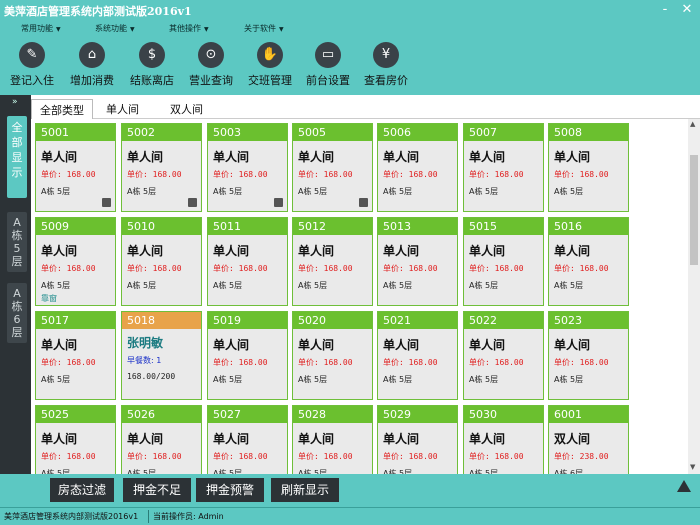 The width and height of the screenshot is (700, 525). Describe the element at coordinates (75, 355) in the screenshot. I see `room-card: 5017 单人间 单价: 168.00 A栋 5层` at that location.